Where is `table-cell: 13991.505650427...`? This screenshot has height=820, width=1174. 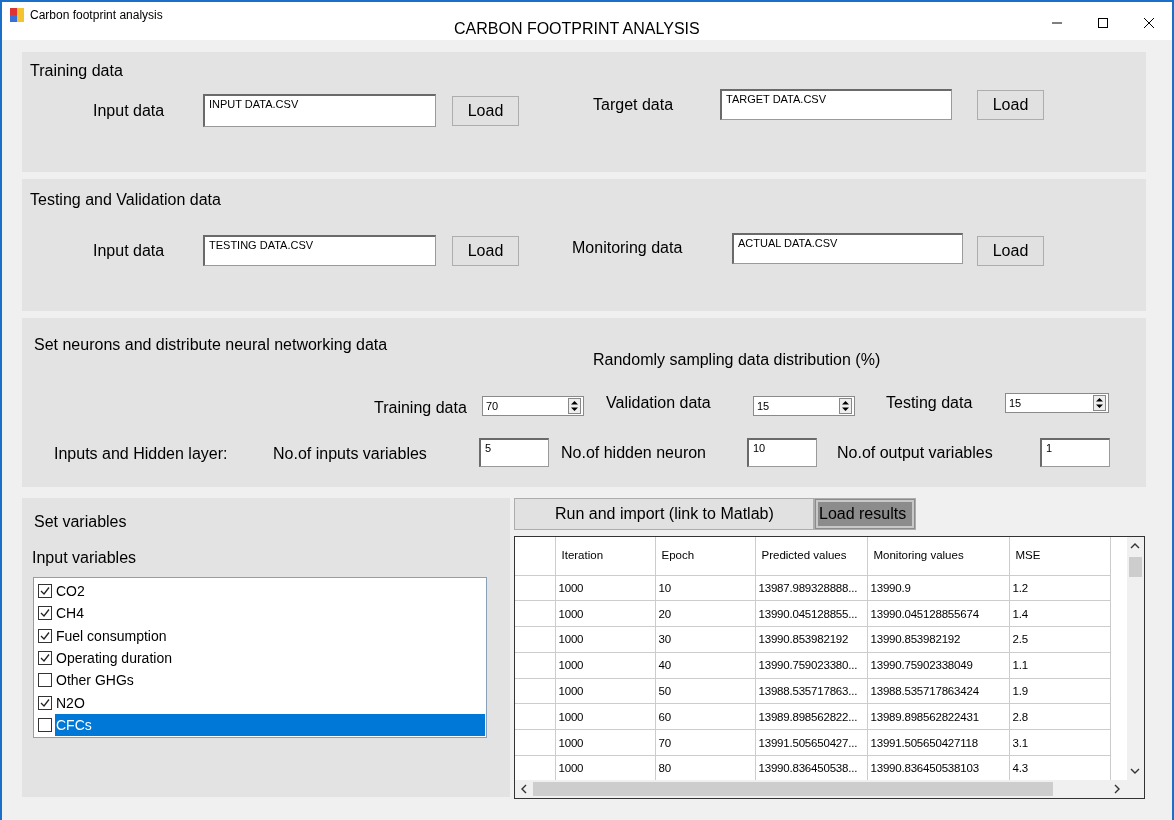
table-cell: 13991.505650427... is located at coordinates (811, 742).